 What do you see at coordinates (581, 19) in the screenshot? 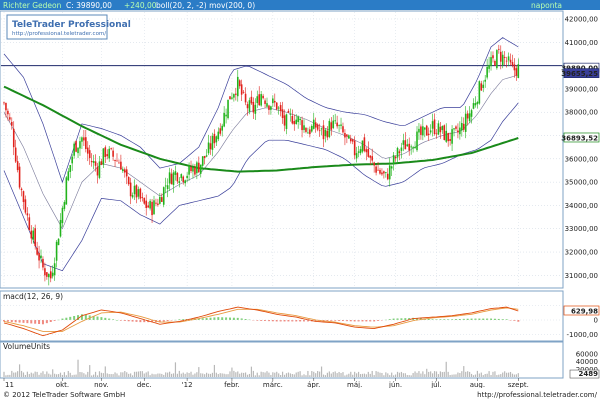
I see `price-tick-label: 42000,00` at bounding box center [581, 19].